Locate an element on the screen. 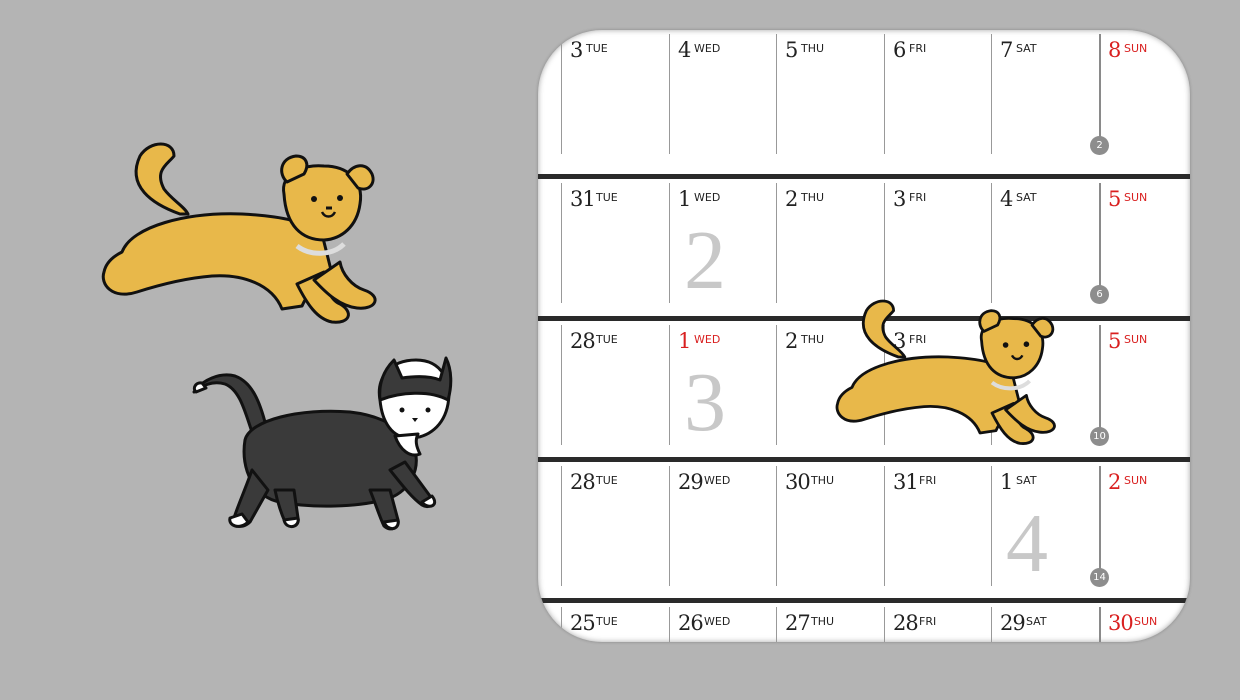 This screenshot has height=700, width=1240. calendar-day-cell: 25 TUE is located at coordinates (591, 622).